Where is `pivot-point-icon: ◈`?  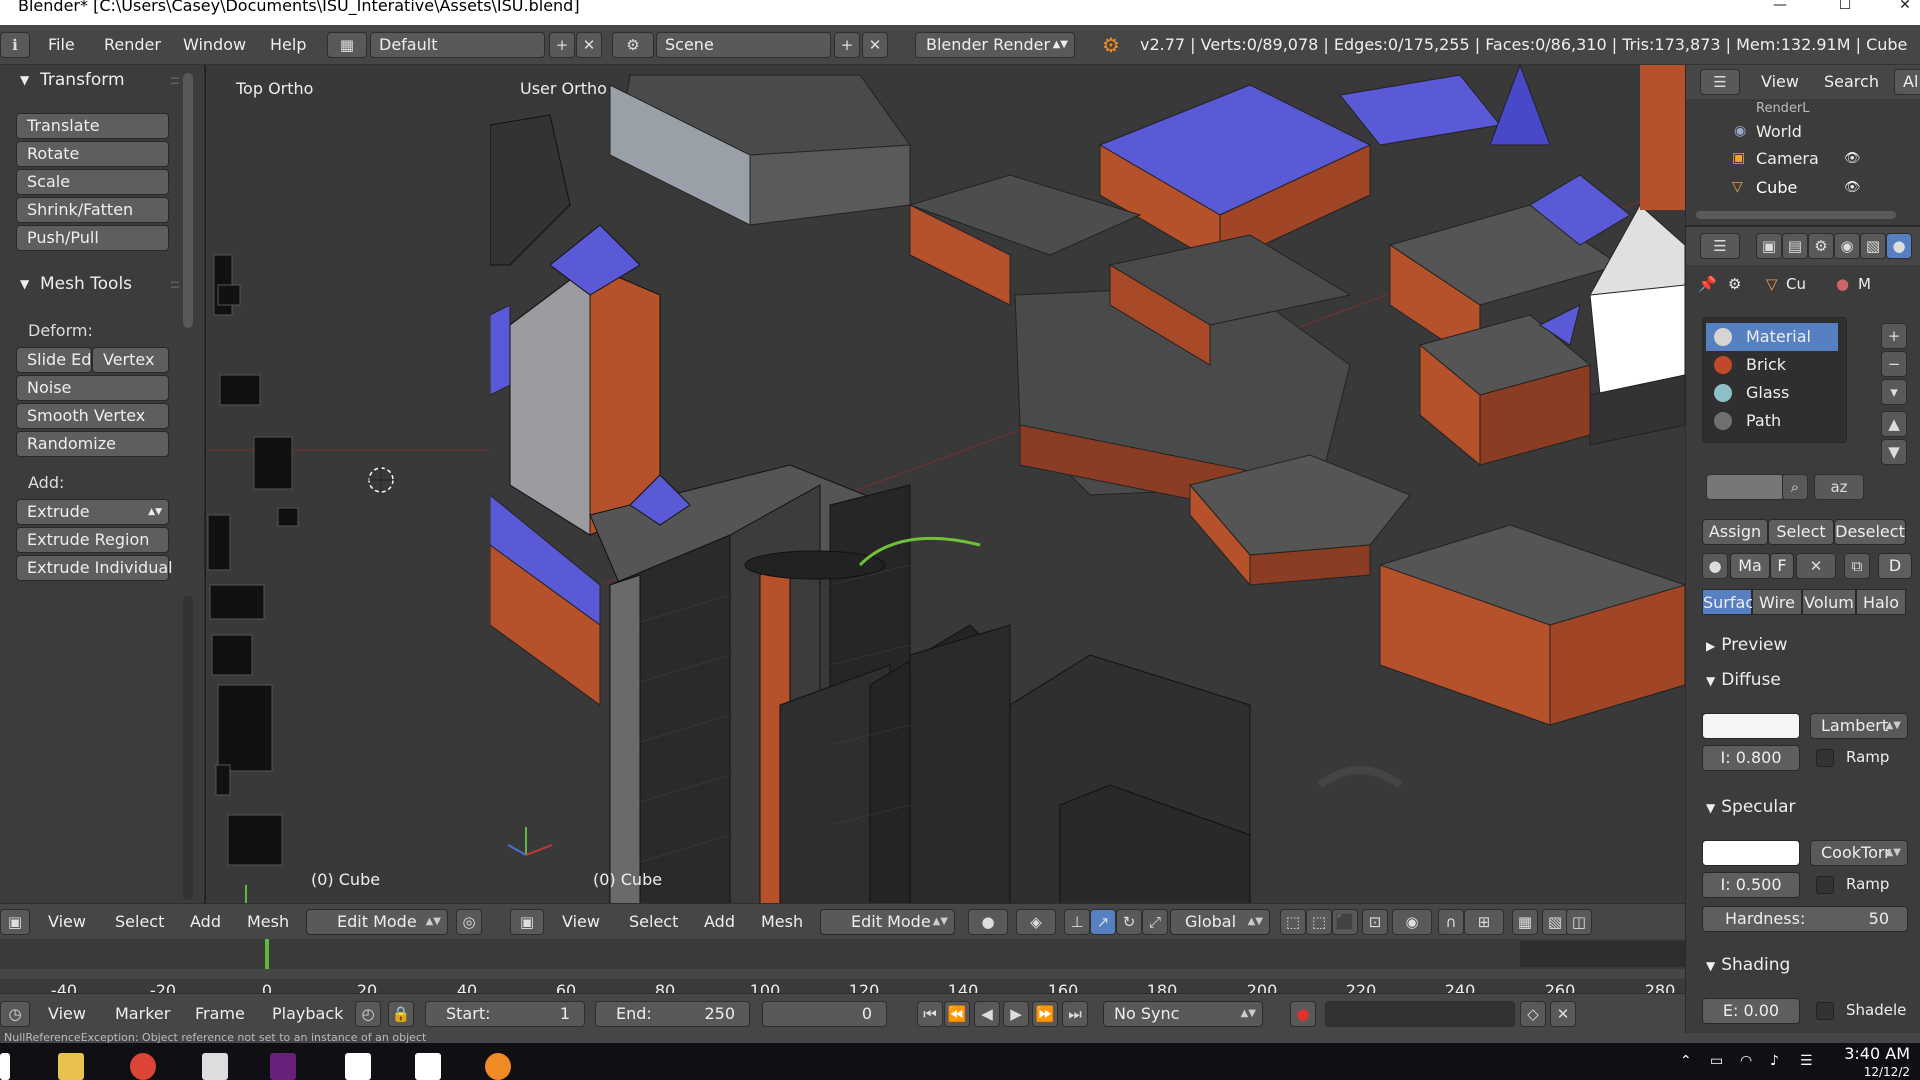
pivot-point-icon: ◈ is located at coordinates (1036, 922).